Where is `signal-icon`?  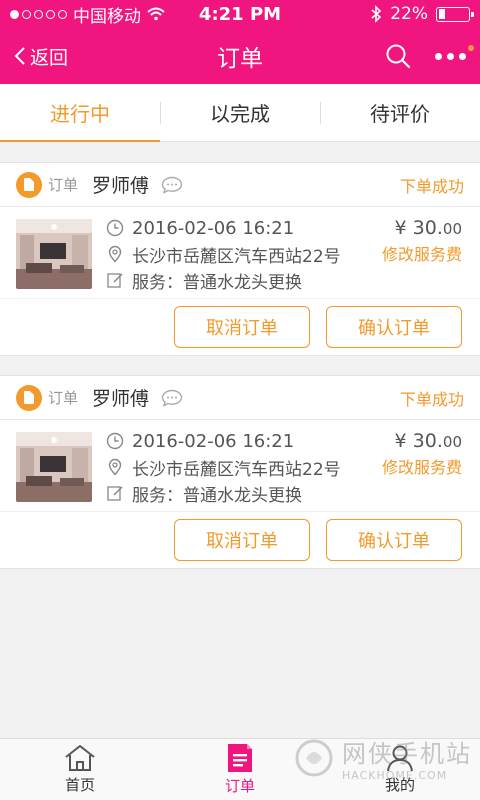 signal-icon is located at coordinates (38, 14).